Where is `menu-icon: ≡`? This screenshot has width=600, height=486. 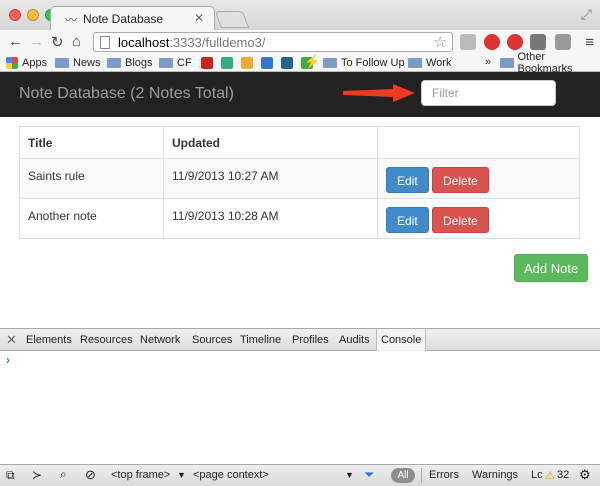 menu-icon: ≡ is located at coordinates (589, 42).